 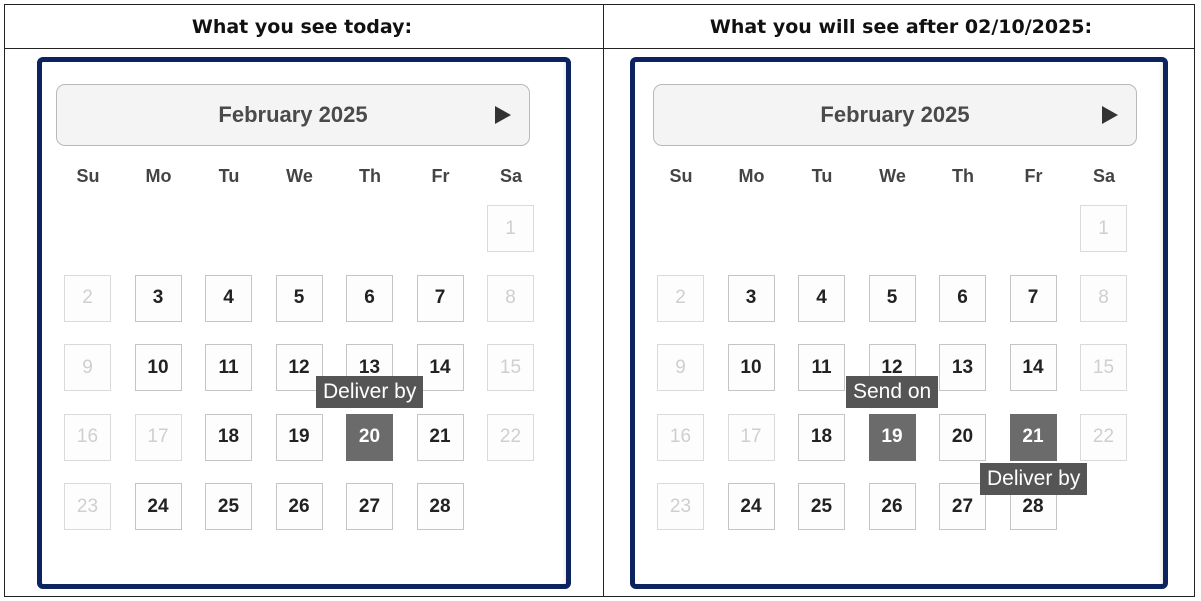 I want to click on column-header: What you will see after 02/10/2025:, so click(x=901, y=26).